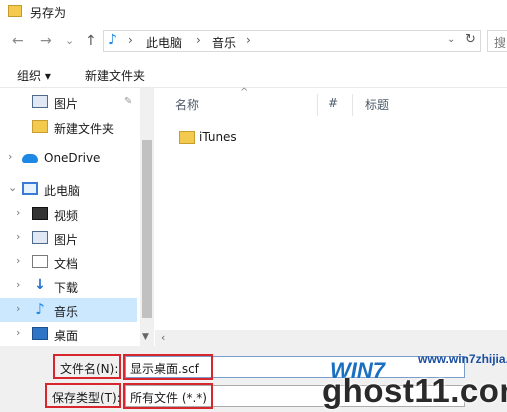  I want to click on recent-locations-dropdown: ⌄, so click(69, 41).